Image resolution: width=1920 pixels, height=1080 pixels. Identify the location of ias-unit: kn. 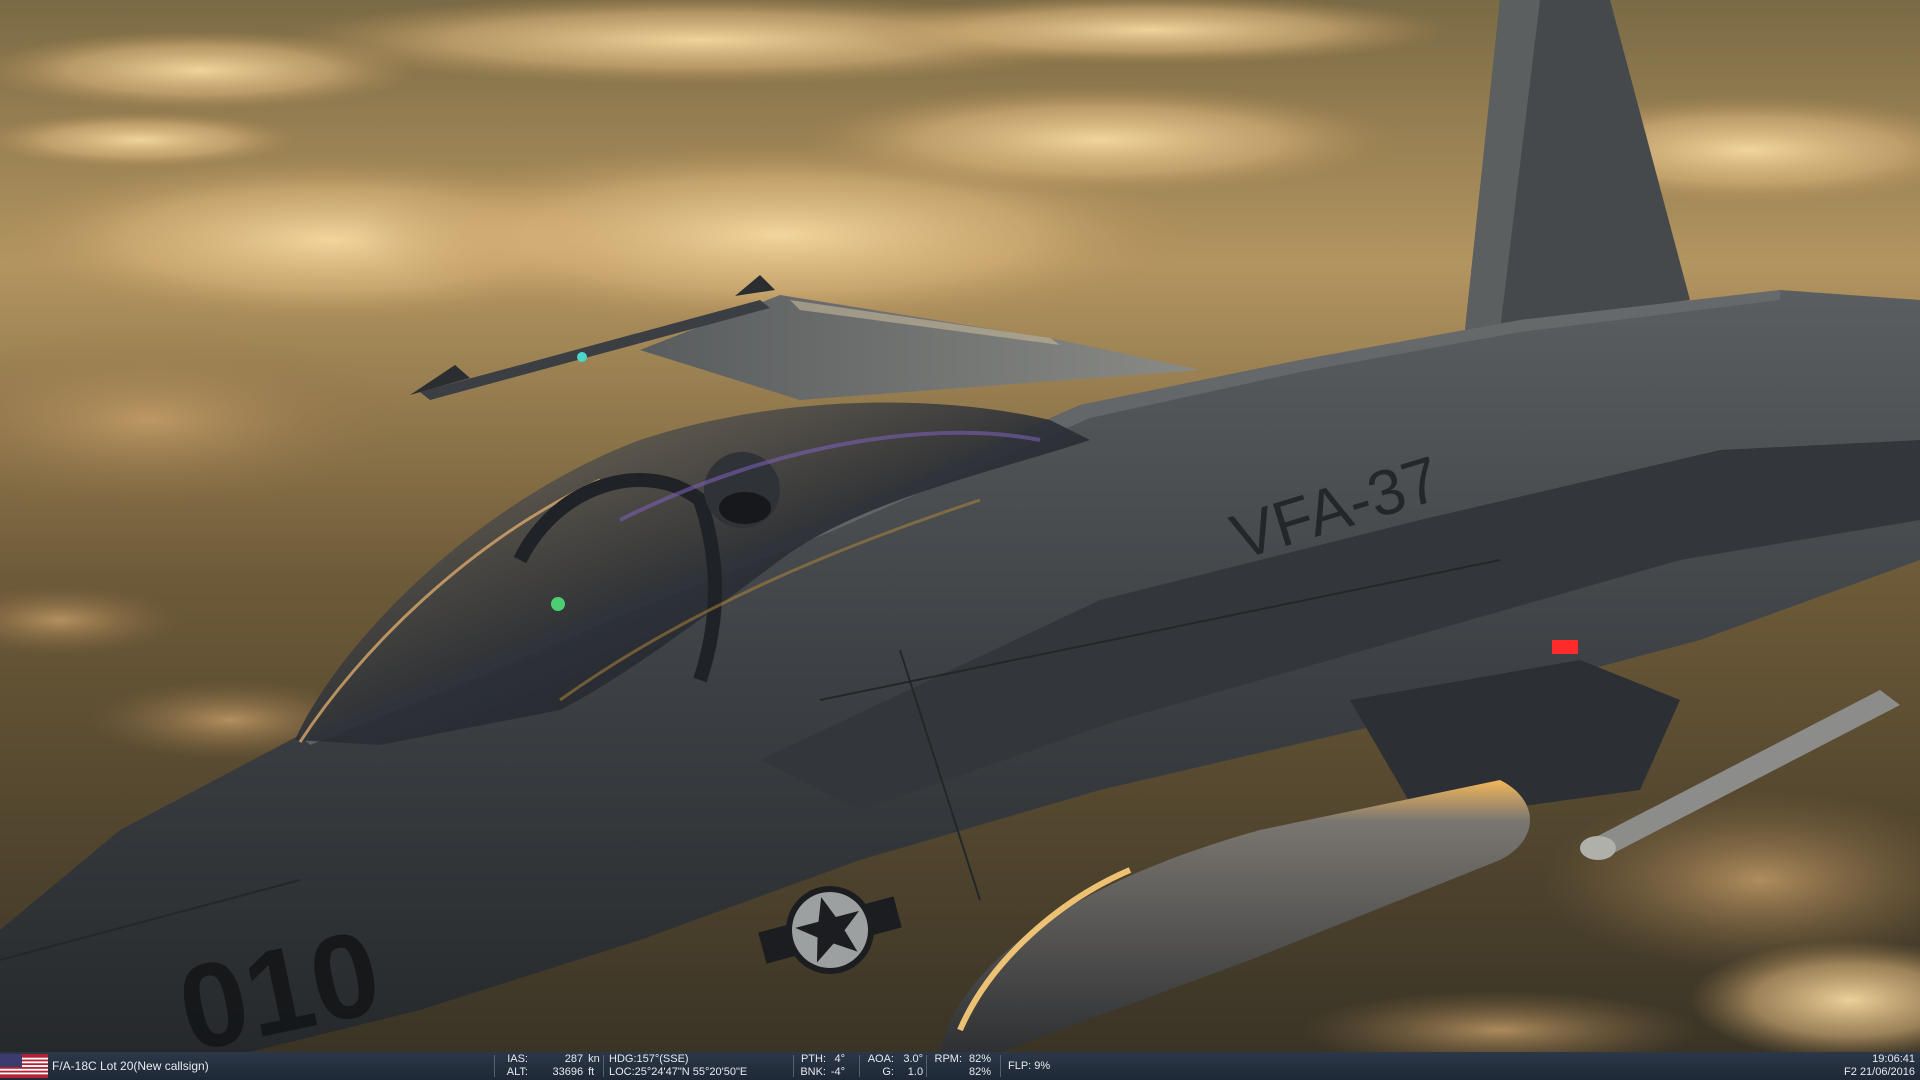
(594, 1059).